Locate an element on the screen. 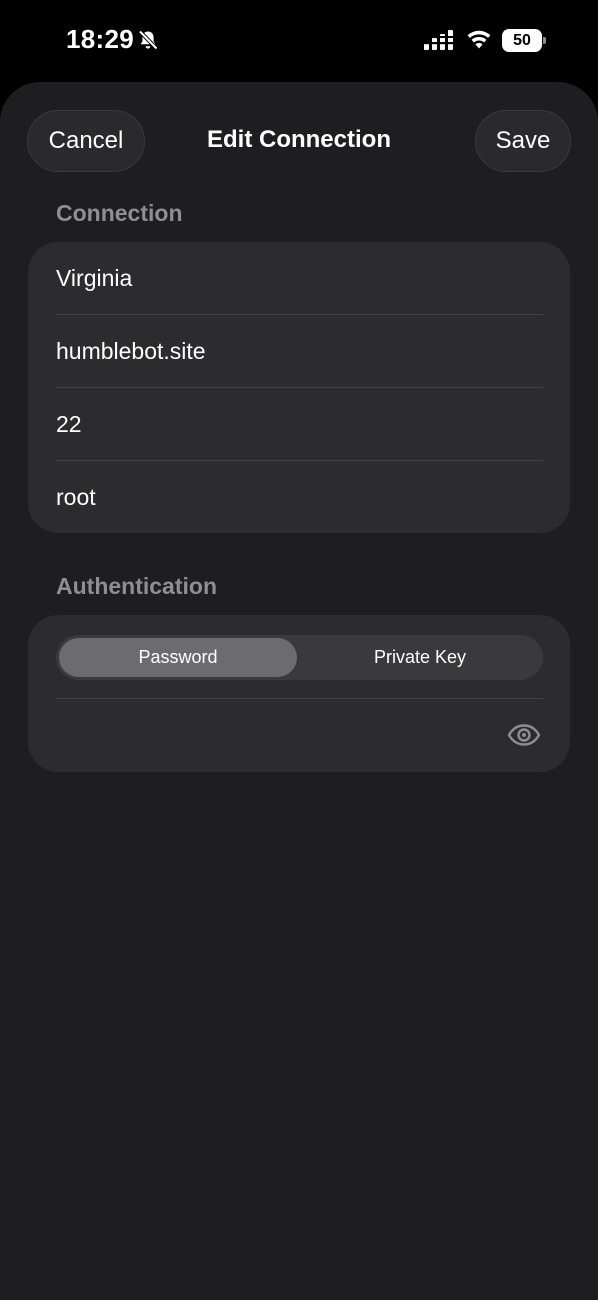 The width and height of the screenshot is (598, 1300). segment-password: Password is located at coordinates (178, 657).